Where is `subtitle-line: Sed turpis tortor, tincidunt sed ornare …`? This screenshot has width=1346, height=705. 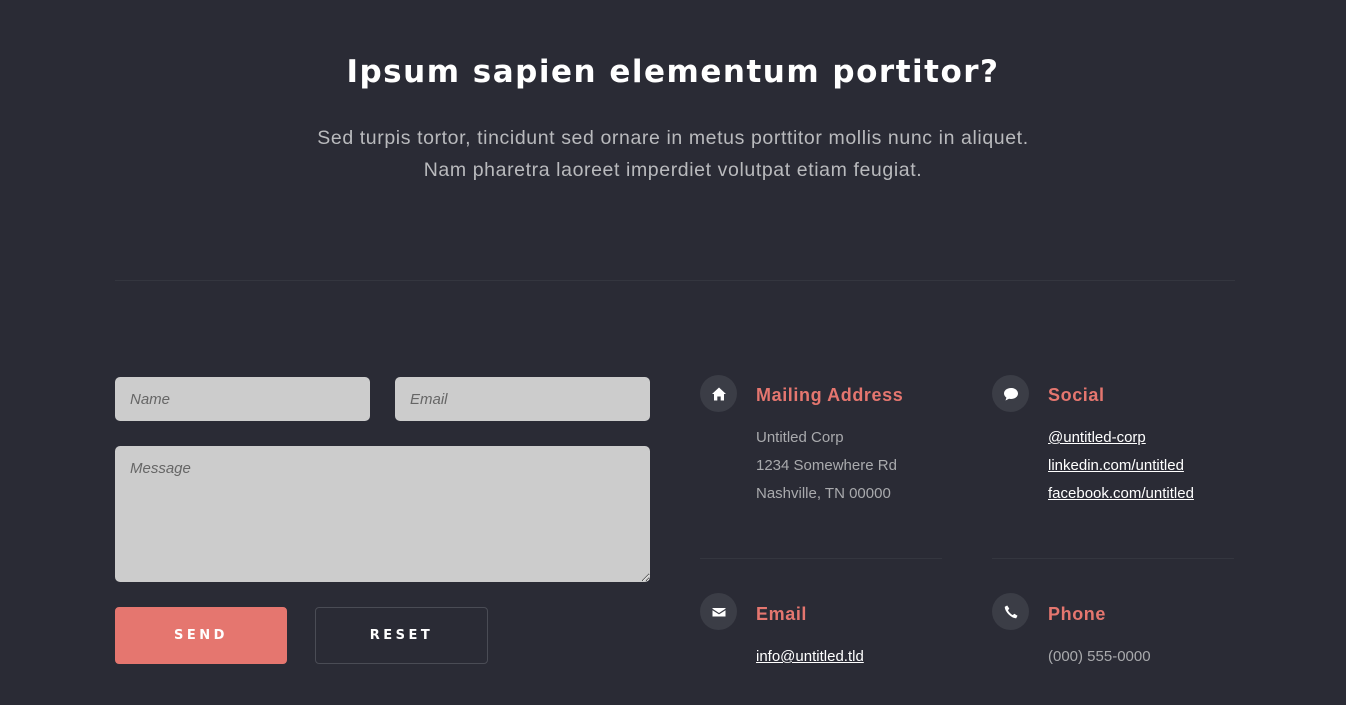 subtitle-line: Sed turpis tortor, tincidunt sed ornare … is located at coordinates (673, 138).